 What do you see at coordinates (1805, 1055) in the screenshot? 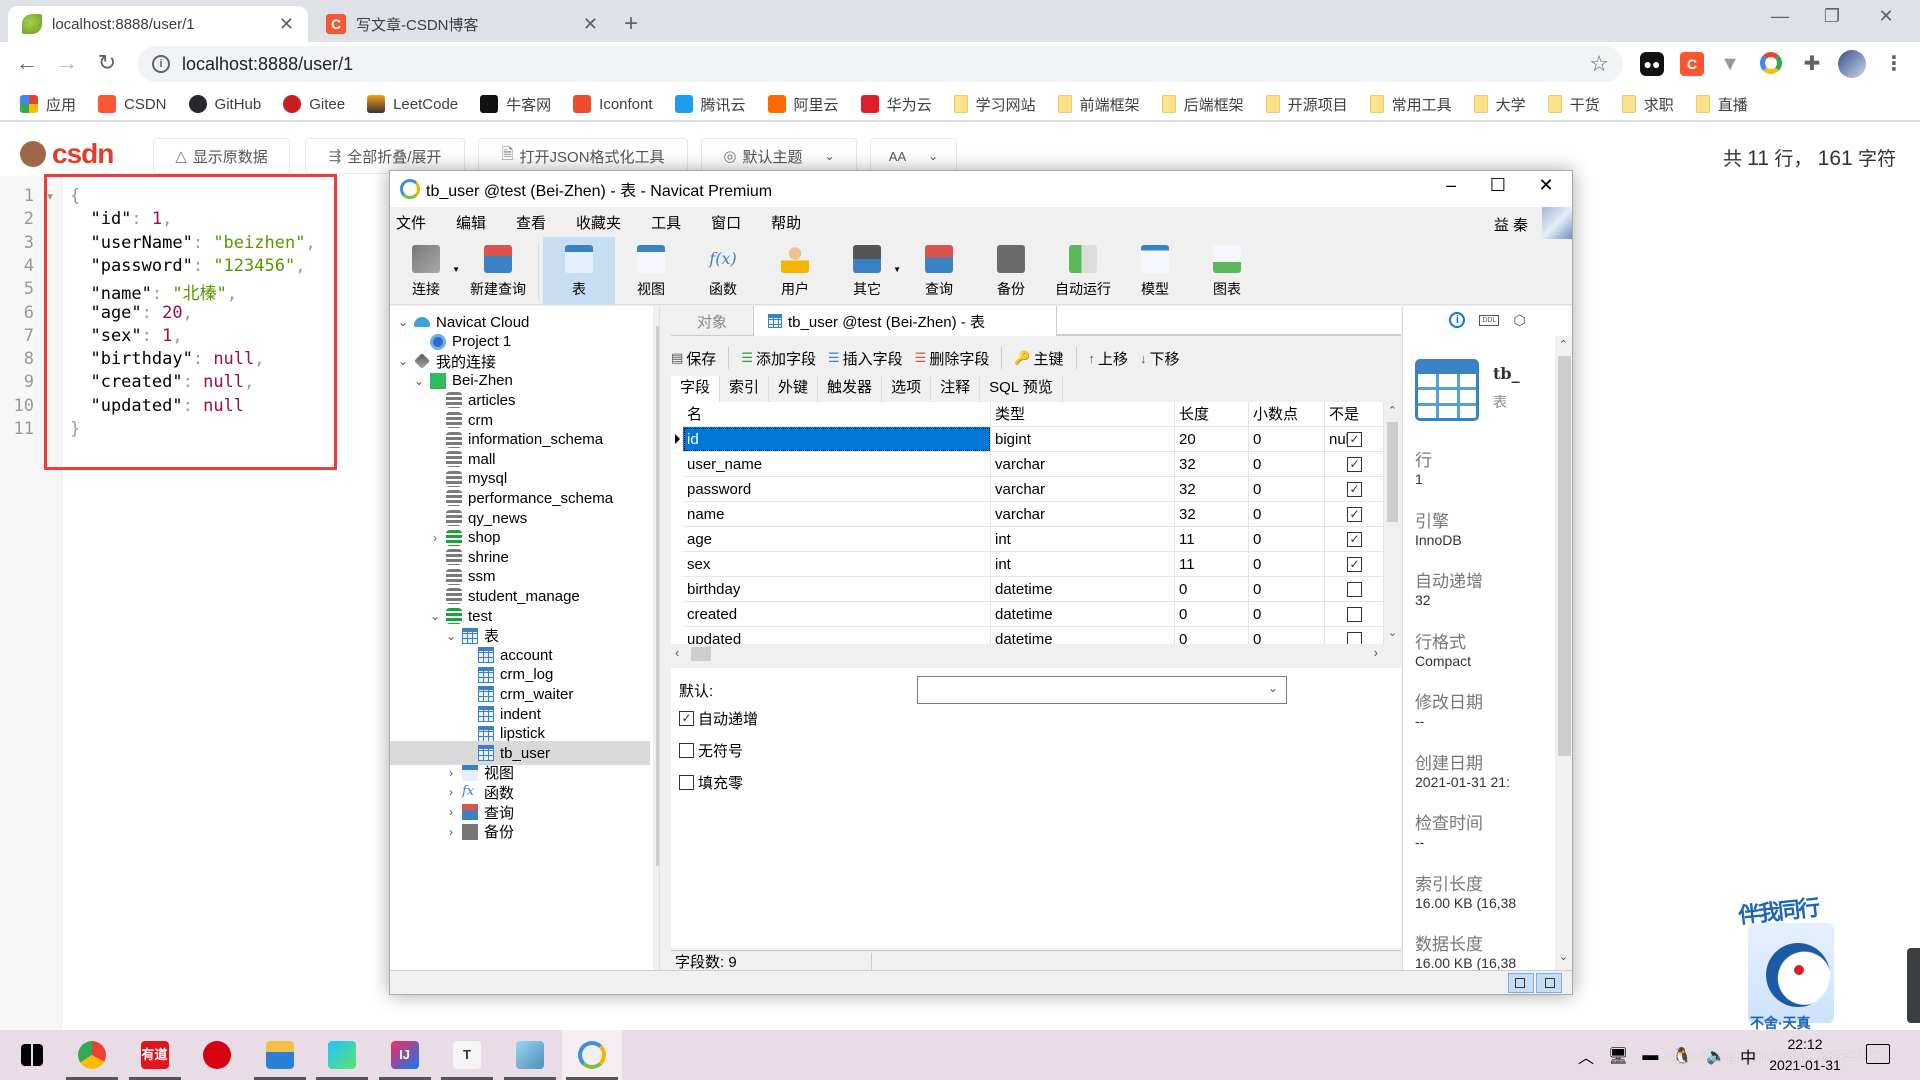
I see `clock: 22:12 2021-01-31` at bounding box center [1805, 1055].